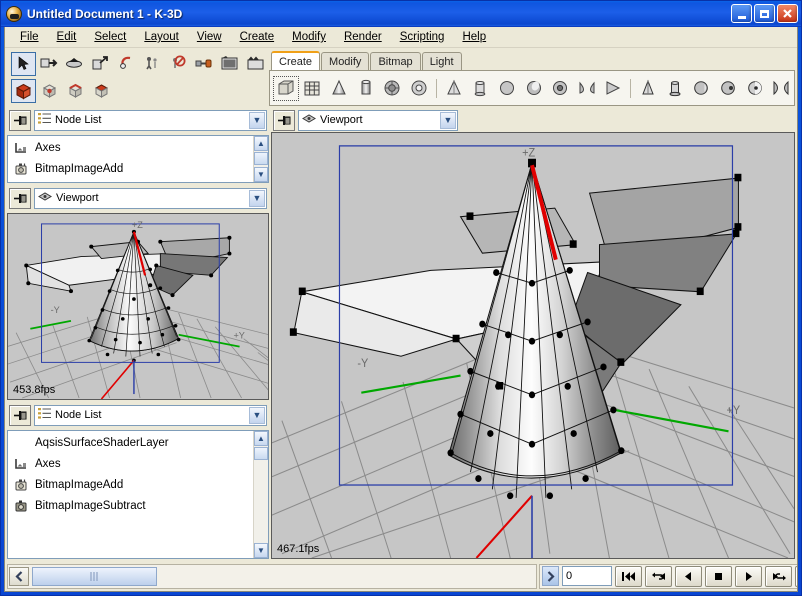  I want to click on tab-create: Create, so click(296, 60).